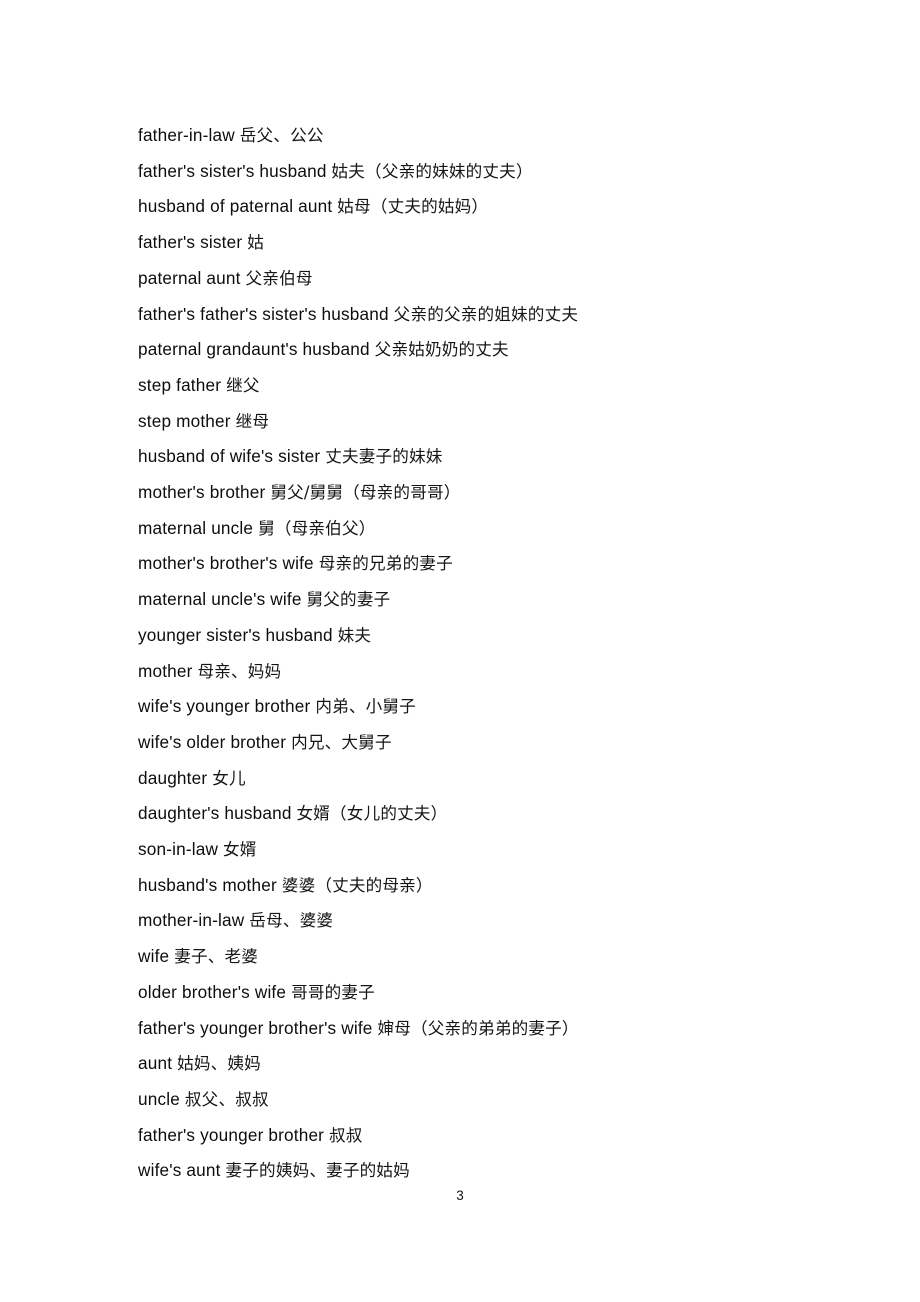  I want to click on entry-term: aunt, so click(155, 1063).